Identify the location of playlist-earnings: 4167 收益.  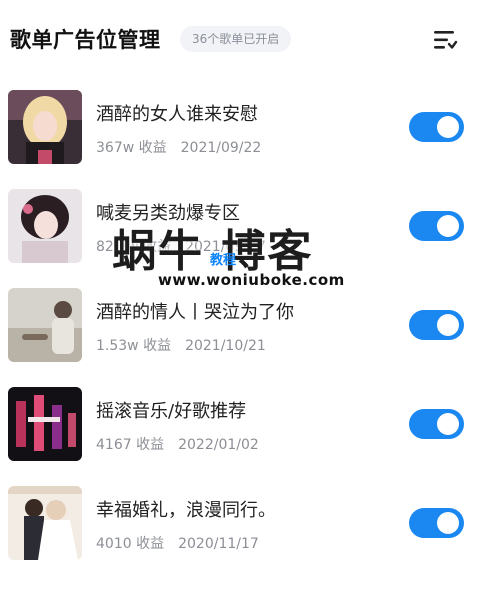
(130, 445).